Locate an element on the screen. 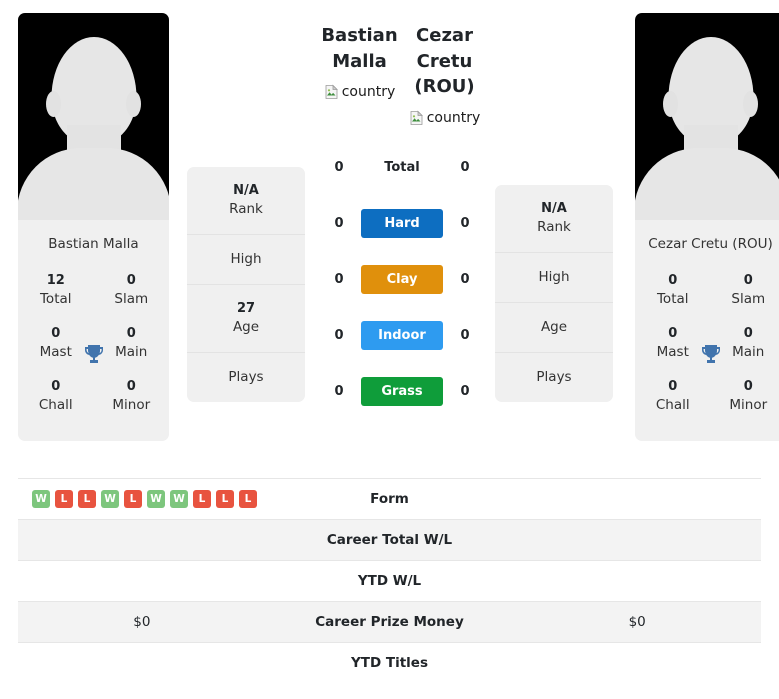 This screenshot has width=779, height=699. left-player-info-card: N/A Rank High 27 Age Plays is located at coordinates (246, 284).